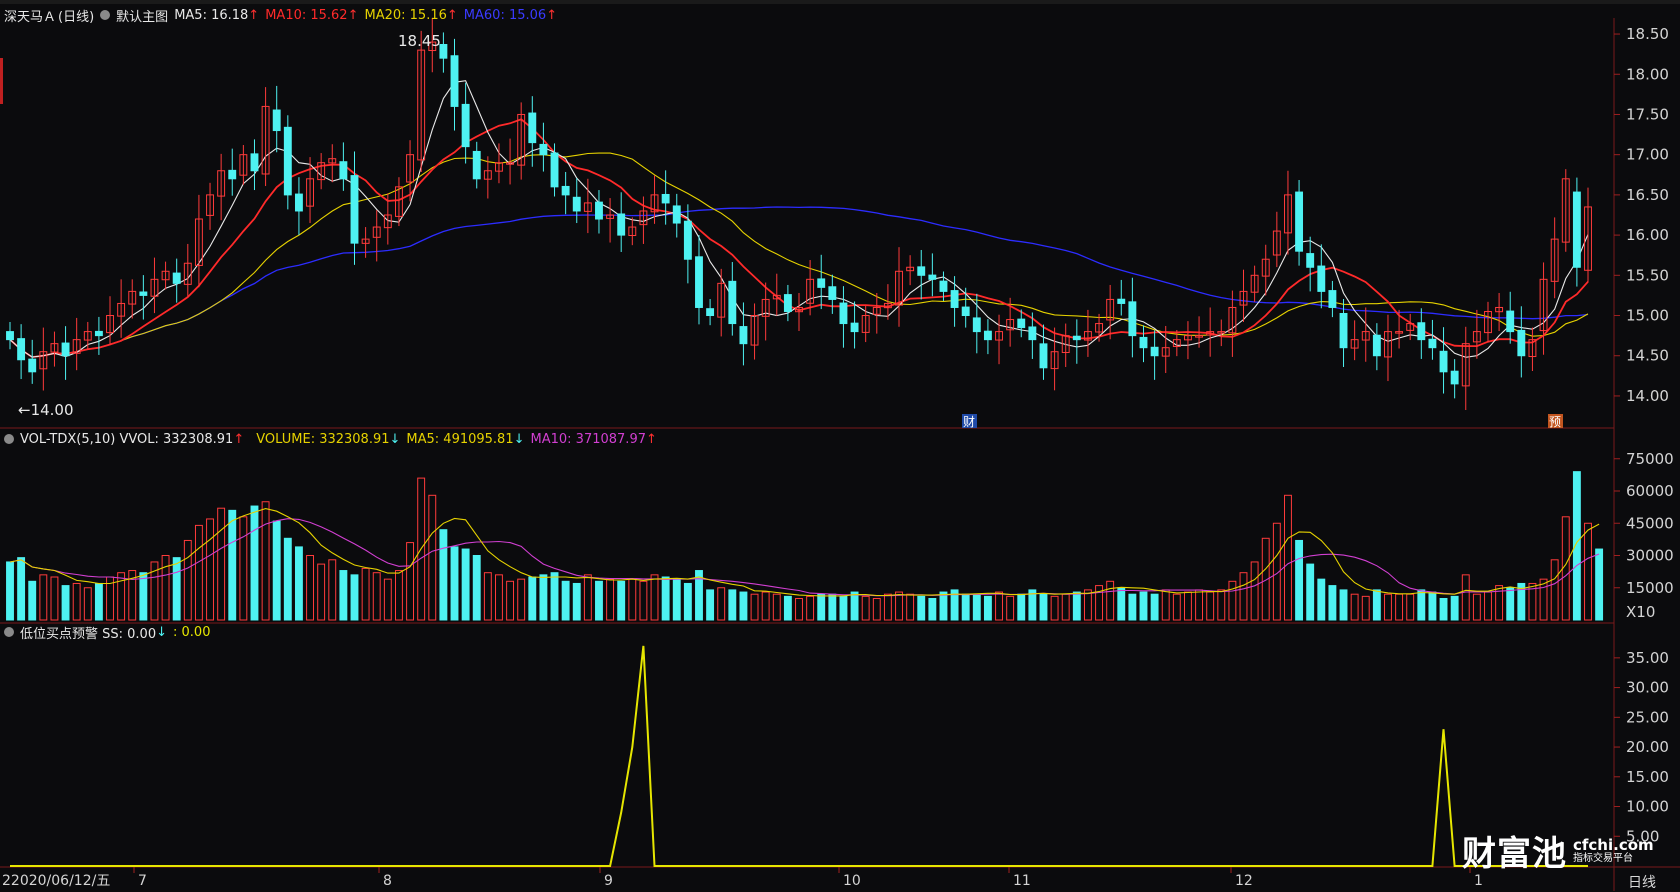 Image resolution: width=1680 pixels, height=892 pixels. I want to click on volume-ma5-arrow: ↓, so click(519, 439).